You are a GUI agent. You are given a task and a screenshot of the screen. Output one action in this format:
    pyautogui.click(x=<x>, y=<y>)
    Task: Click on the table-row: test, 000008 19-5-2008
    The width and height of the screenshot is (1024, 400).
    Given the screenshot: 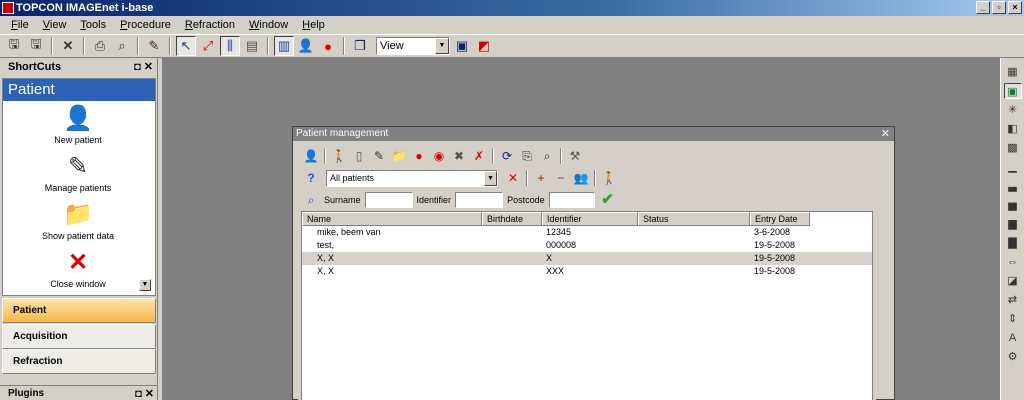 What is the action you would take?
    pyautogui.click(x=587, y=245)
    